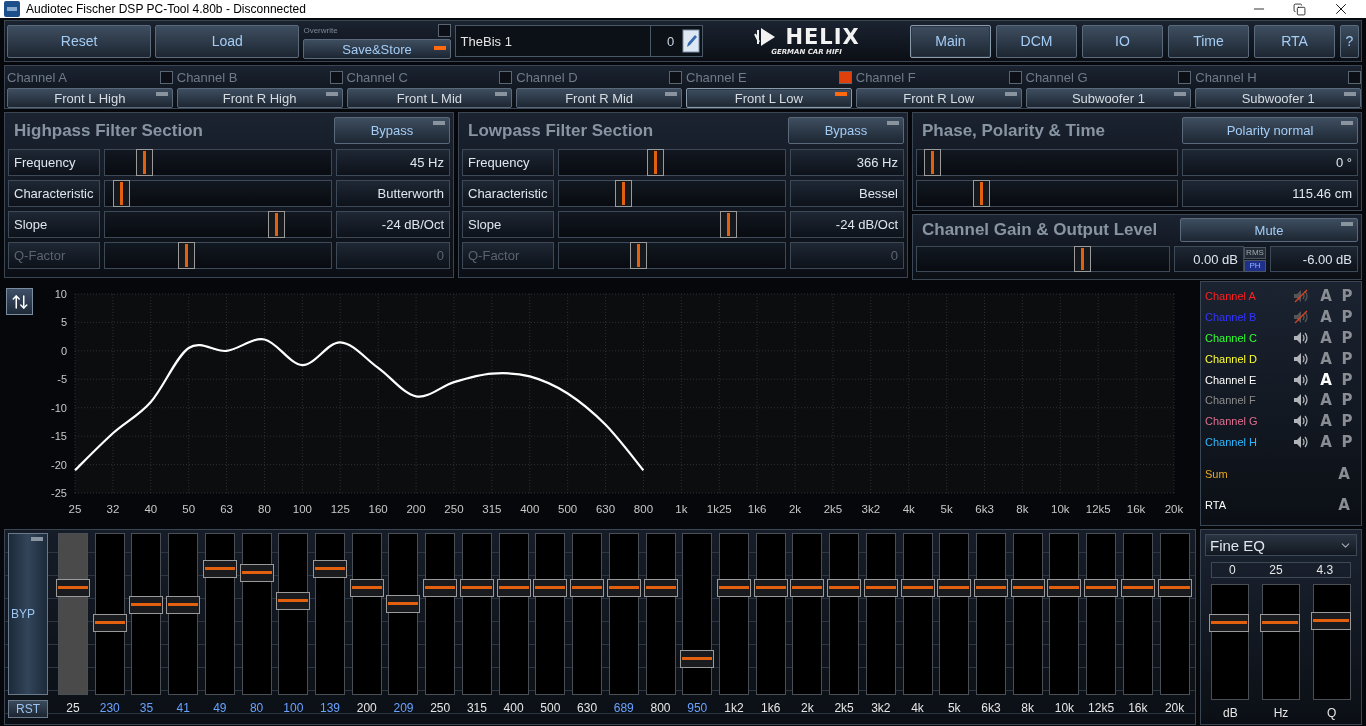 The image size is (1366, 726). I want to click on toolbar-button: Reset, so click(79, 41).